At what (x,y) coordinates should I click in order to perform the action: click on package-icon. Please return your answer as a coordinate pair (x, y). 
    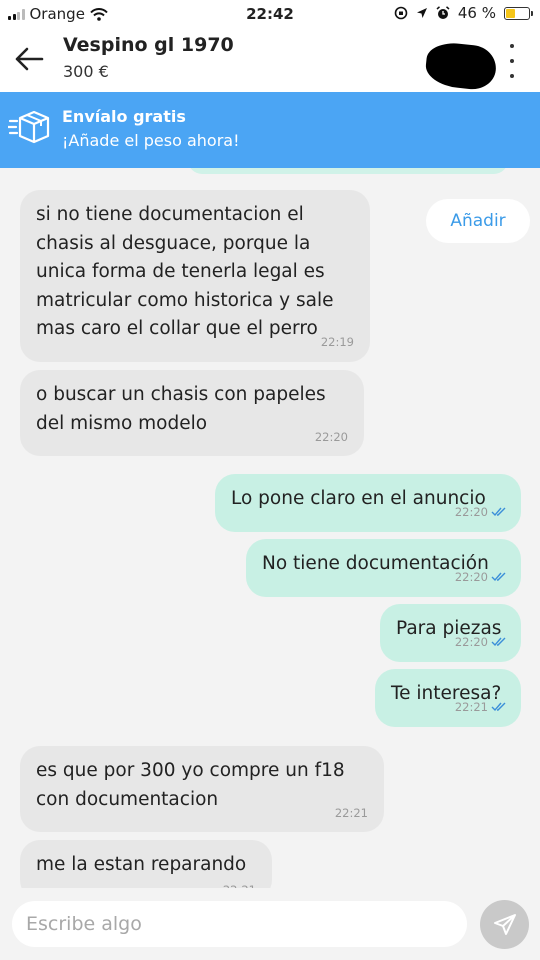
    Looking at the image, I should click on (29, 127).